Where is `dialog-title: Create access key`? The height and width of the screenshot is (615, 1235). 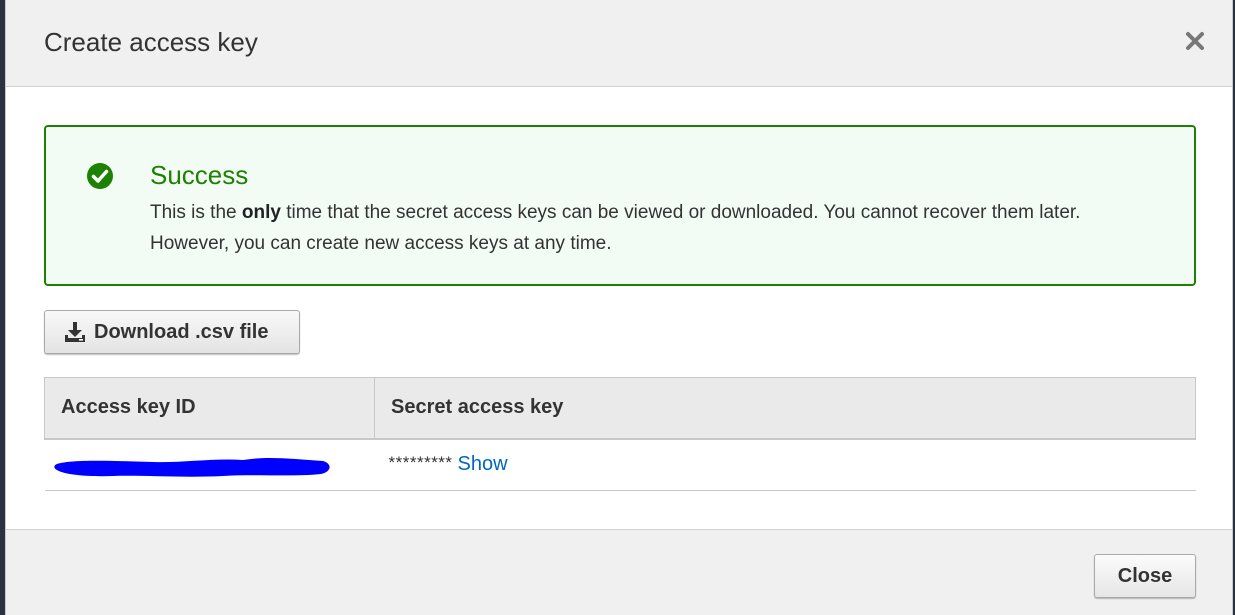 dialog-title: Create access key is located at coordinates (151, 42).